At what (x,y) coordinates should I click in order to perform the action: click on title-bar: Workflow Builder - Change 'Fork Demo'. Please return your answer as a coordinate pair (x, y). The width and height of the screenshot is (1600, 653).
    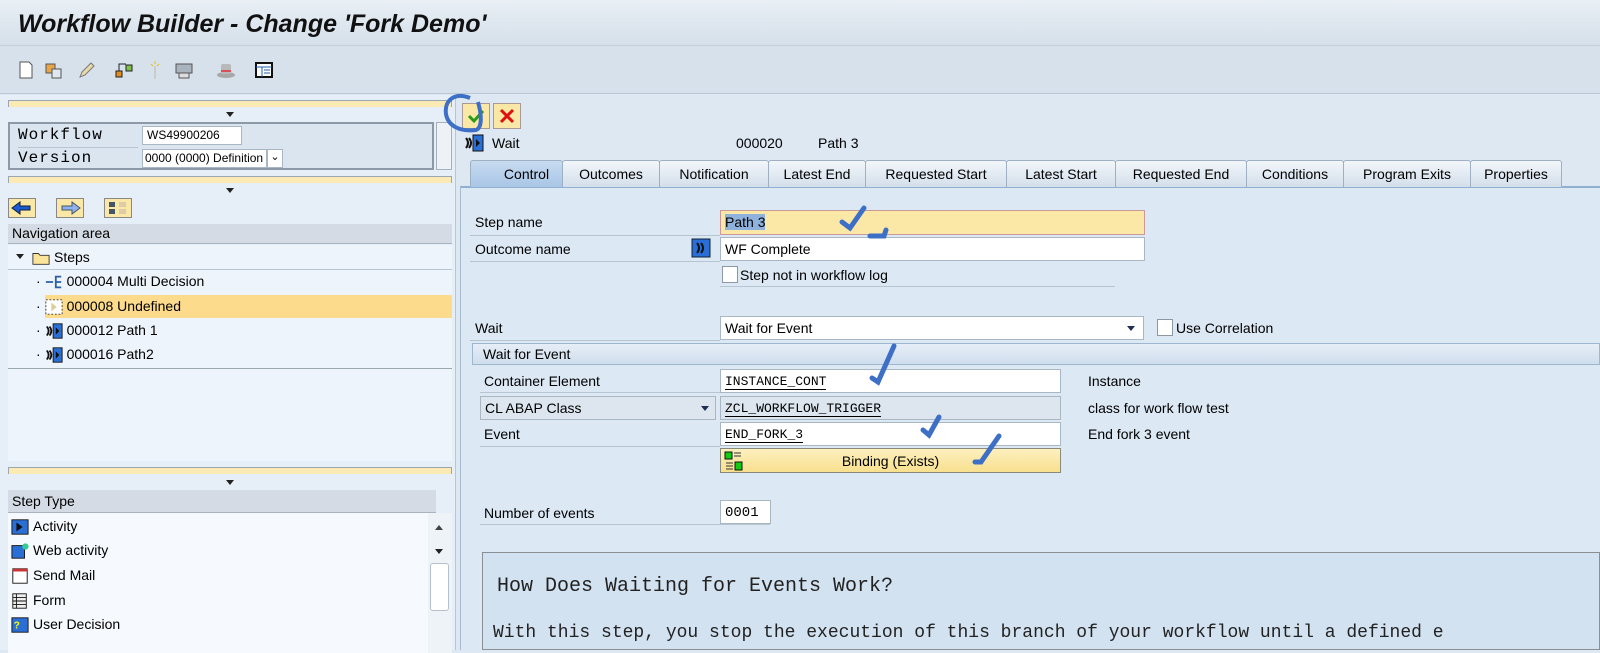
    Looking at the image, I should click on (800, 23).